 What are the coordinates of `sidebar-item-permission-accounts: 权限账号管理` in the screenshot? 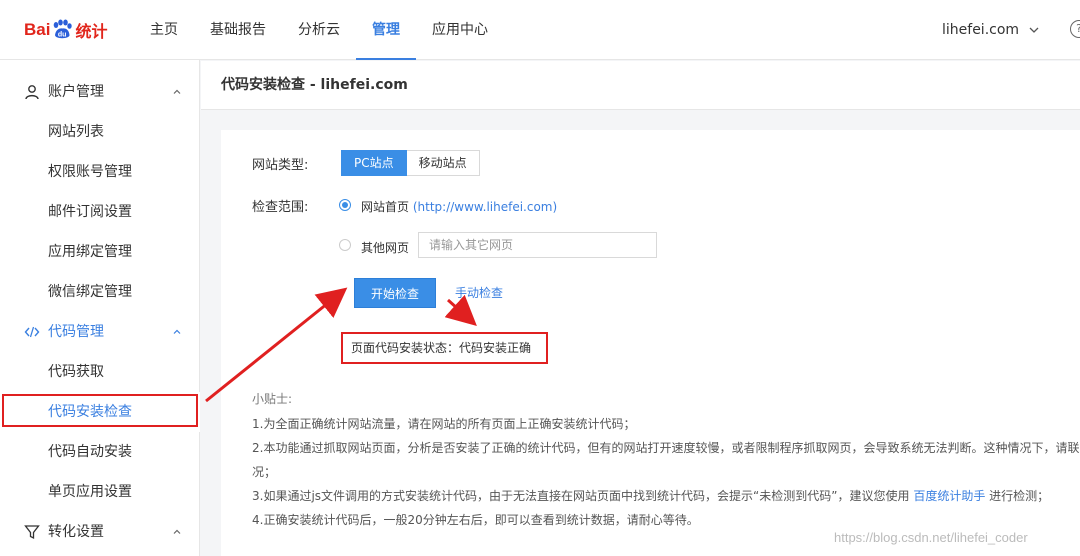 It's located at (100, 172).